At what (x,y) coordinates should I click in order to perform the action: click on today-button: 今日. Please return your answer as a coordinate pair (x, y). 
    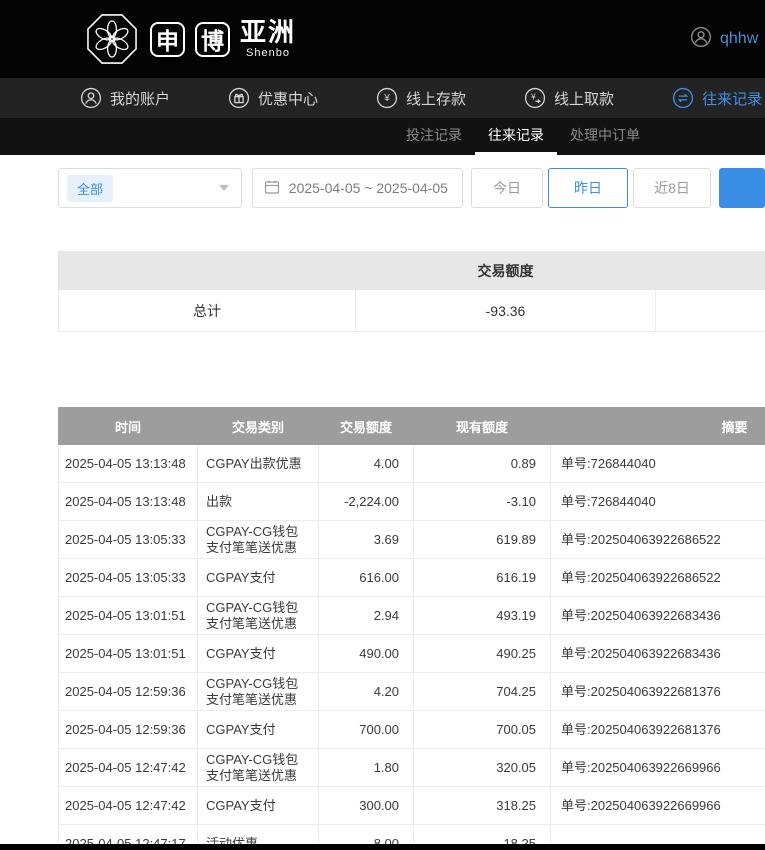
    Looking at the image, I should click on (507, 188).